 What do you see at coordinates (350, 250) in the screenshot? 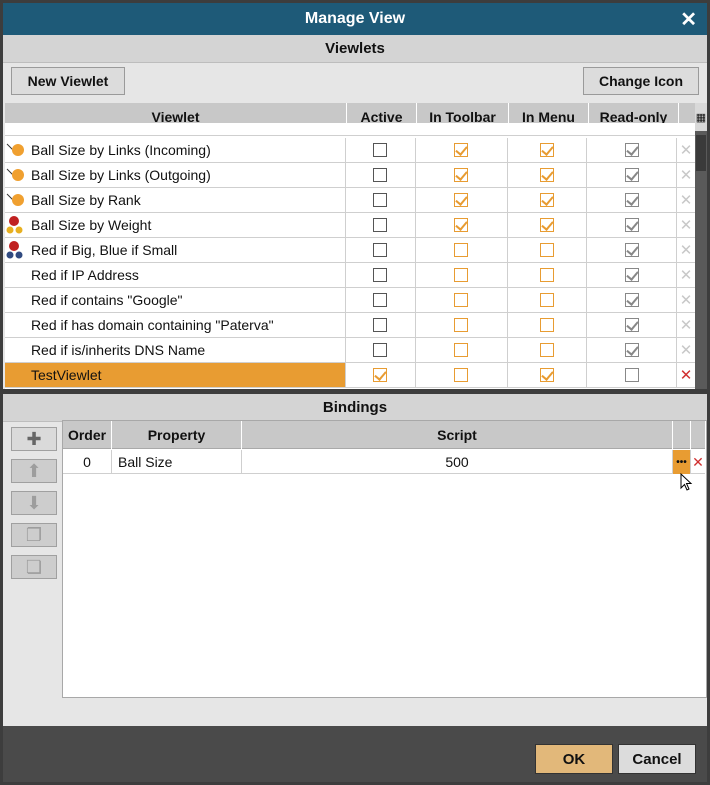
I see `viewlet-row: Red if Big, Blue if Small ✕` at bounding box center [350, 250].